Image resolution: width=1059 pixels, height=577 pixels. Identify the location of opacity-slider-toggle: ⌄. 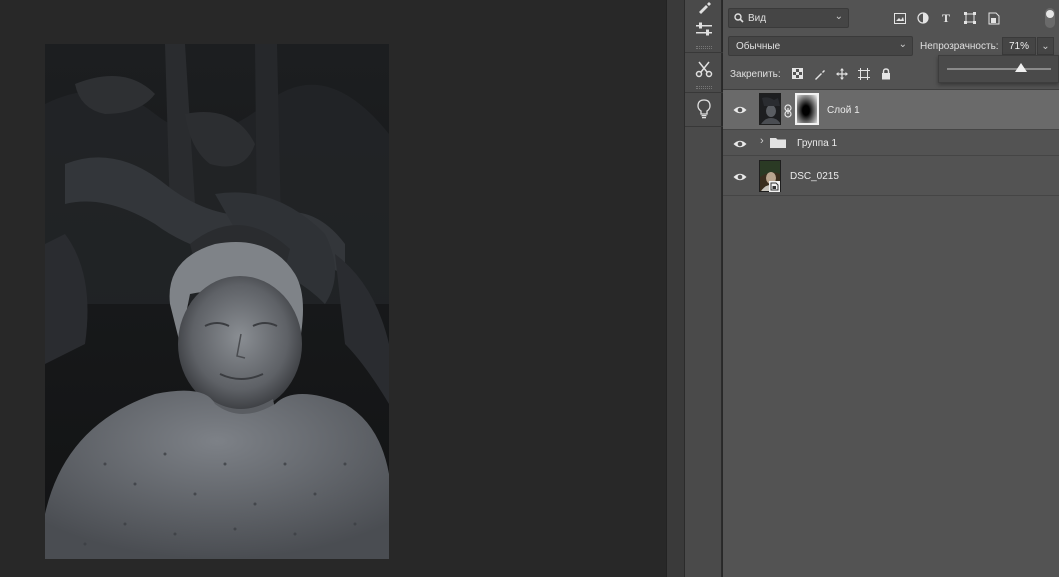
(1045, 46).